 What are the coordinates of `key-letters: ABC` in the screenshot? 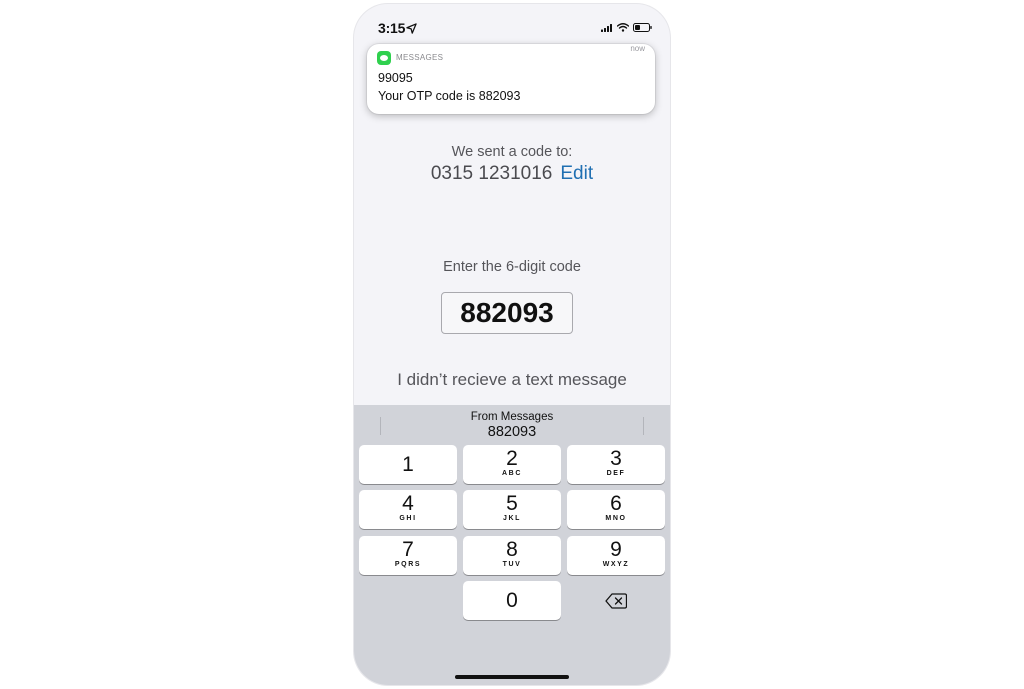 It's located at (512, 473).